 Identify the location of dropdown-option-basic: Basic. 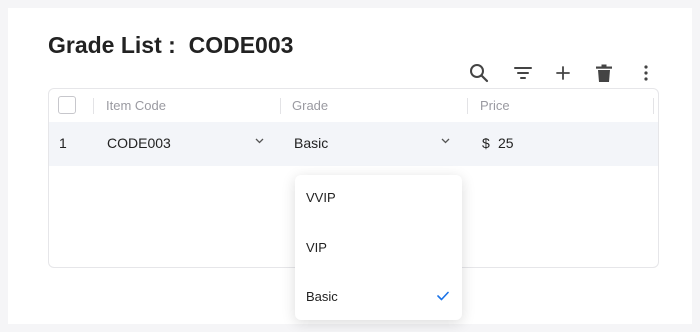
(378, 297).